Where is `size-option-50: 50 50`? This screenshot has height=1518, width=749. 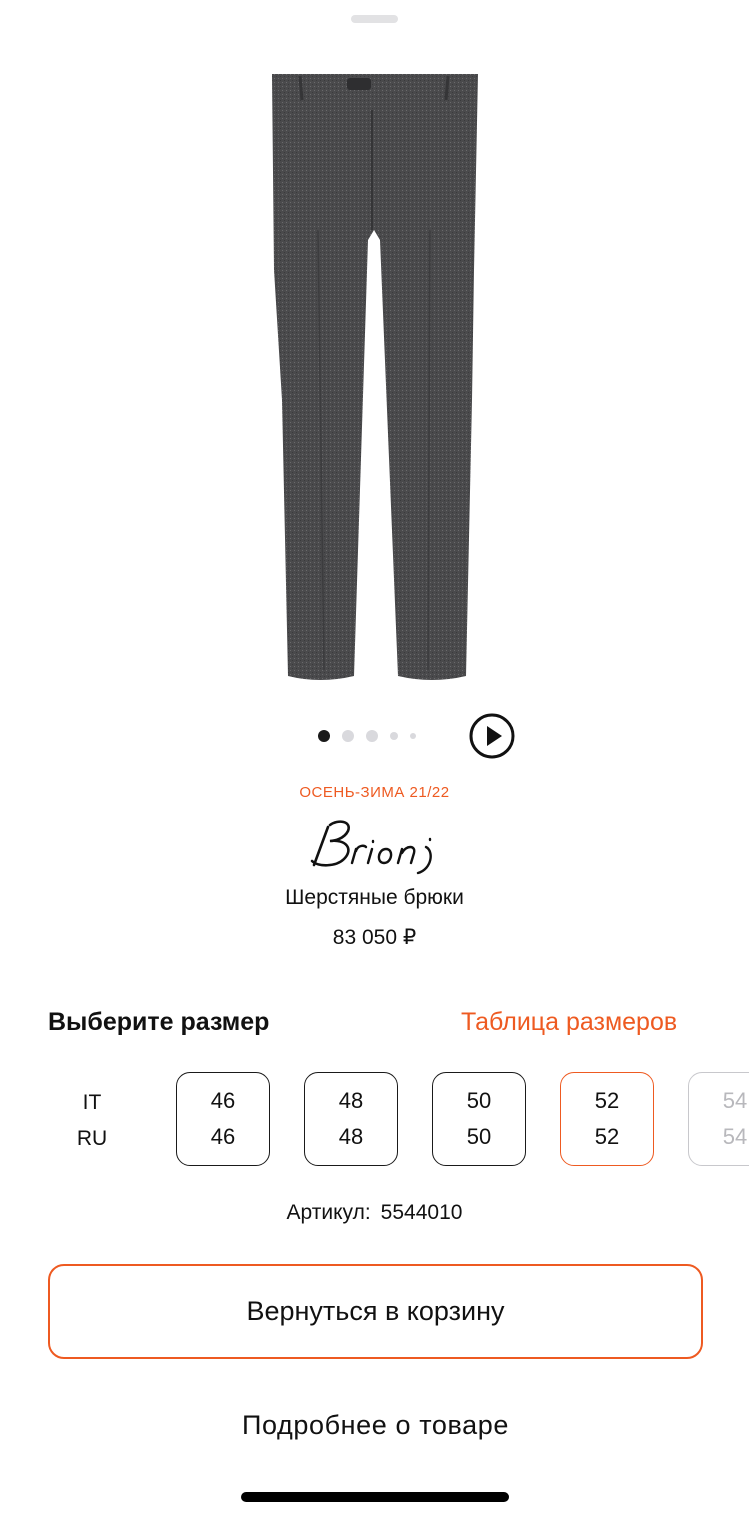 size-option-50: 50 50 is located at coordinates (479, 1119).